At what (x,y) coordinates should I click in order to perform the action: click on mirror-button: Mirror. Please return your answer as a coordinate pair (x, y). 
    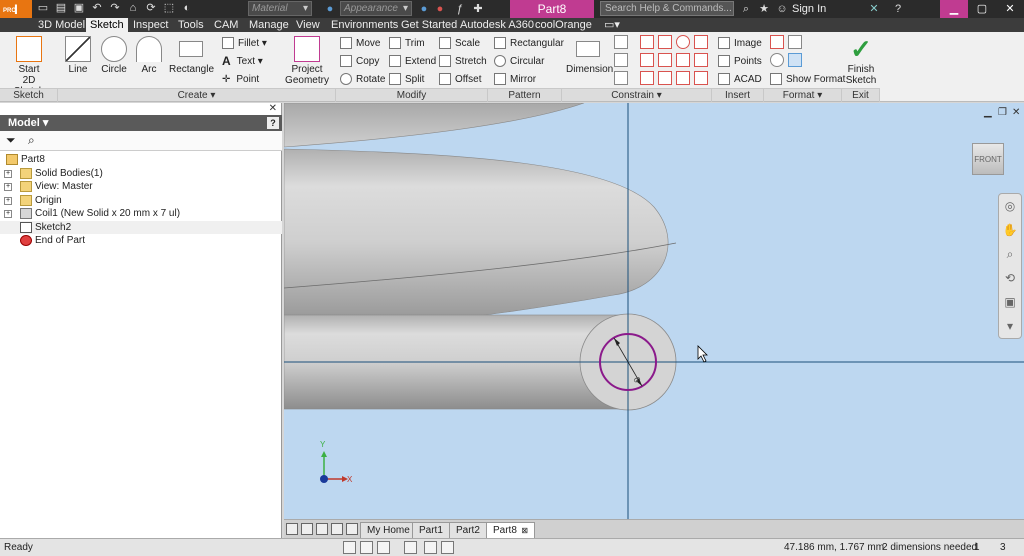
    Looking at the image, I should click on (515, 79).